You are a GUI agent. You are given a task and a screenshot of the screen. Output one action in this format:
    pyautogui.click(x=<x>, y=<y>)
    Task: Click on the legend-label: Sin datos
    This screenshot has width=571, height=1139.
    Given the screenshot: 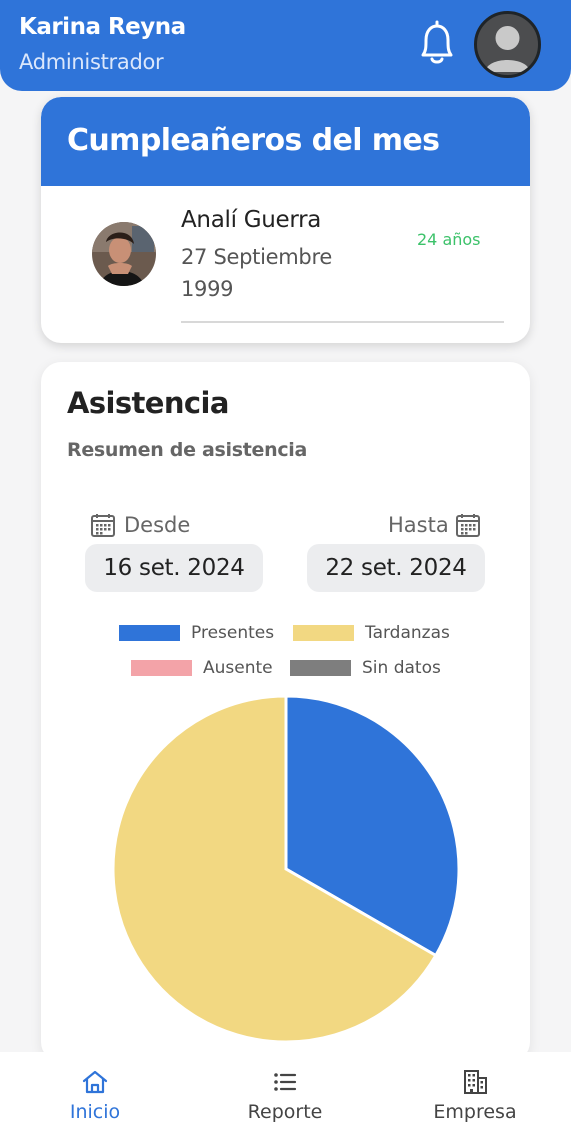 What is the action you would take?
    pyautogui.click(x=401, y=668)
    